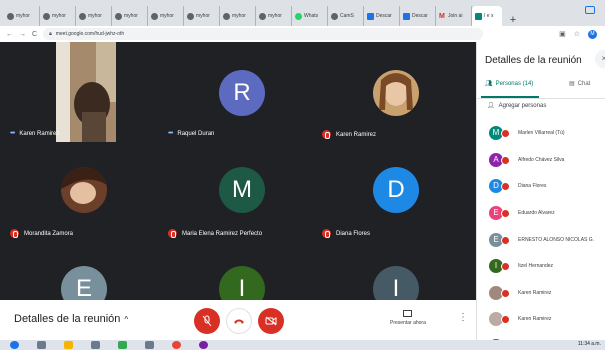 Image resolution: width=605 pixels, height=350 pixels. I want to click on participant-tile: R ••• Raquel Duran, so click(242, 90).